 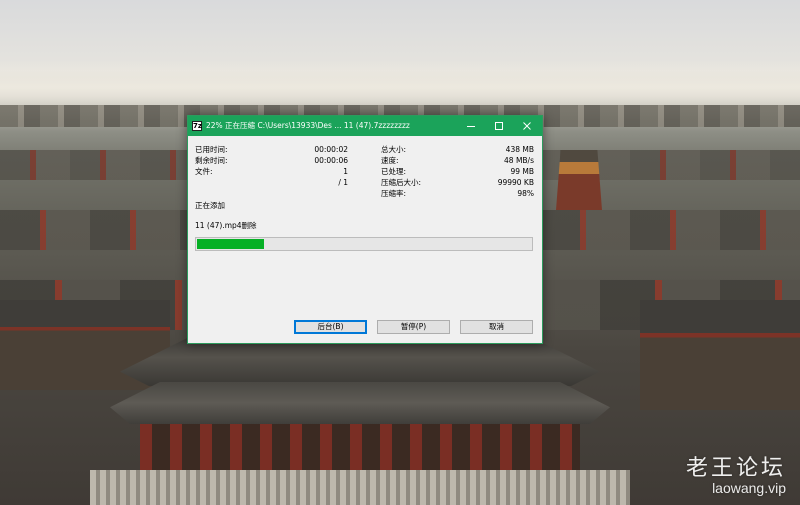 I want to click on operation-status: 正在添加, so click(x=210, y=205).